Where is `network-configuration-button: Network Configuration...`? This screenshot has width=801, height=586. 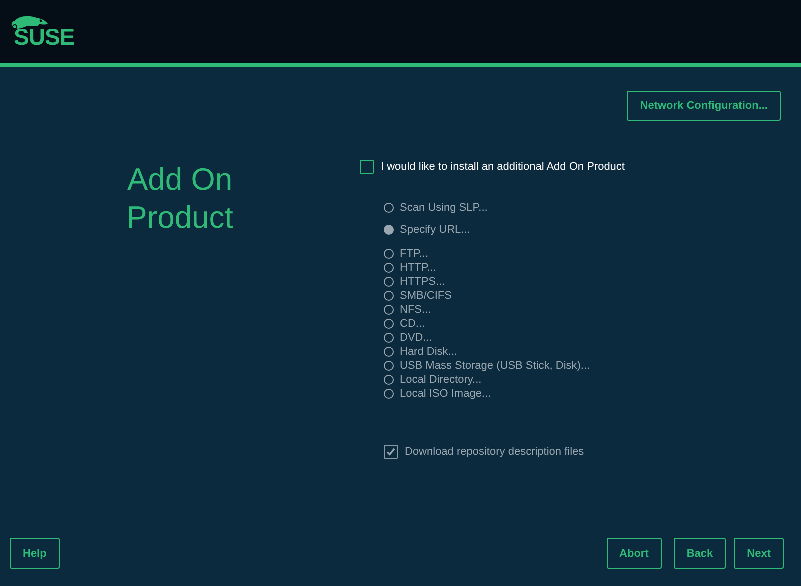
network-configuration-button: Network Configuration... is located at coordinates (704, 106).